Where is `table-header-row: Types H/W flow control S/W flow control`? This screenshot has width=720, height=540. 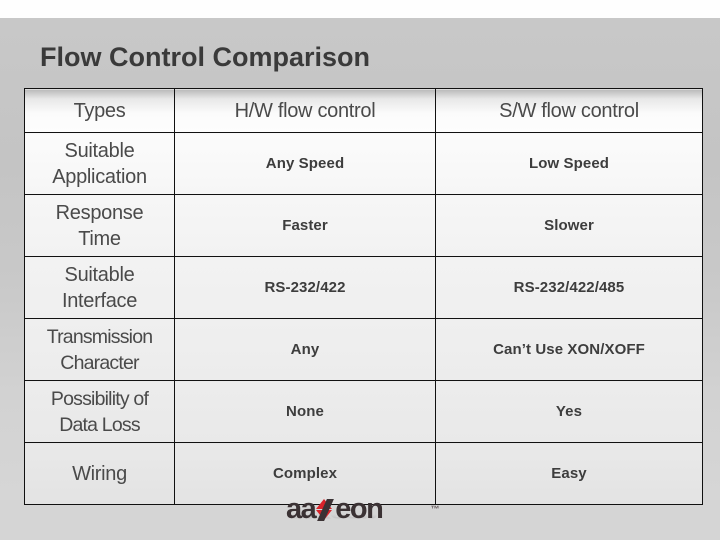
table-header-row: Types H/W flow control S/W flow control is located at coordinates (363, 110).